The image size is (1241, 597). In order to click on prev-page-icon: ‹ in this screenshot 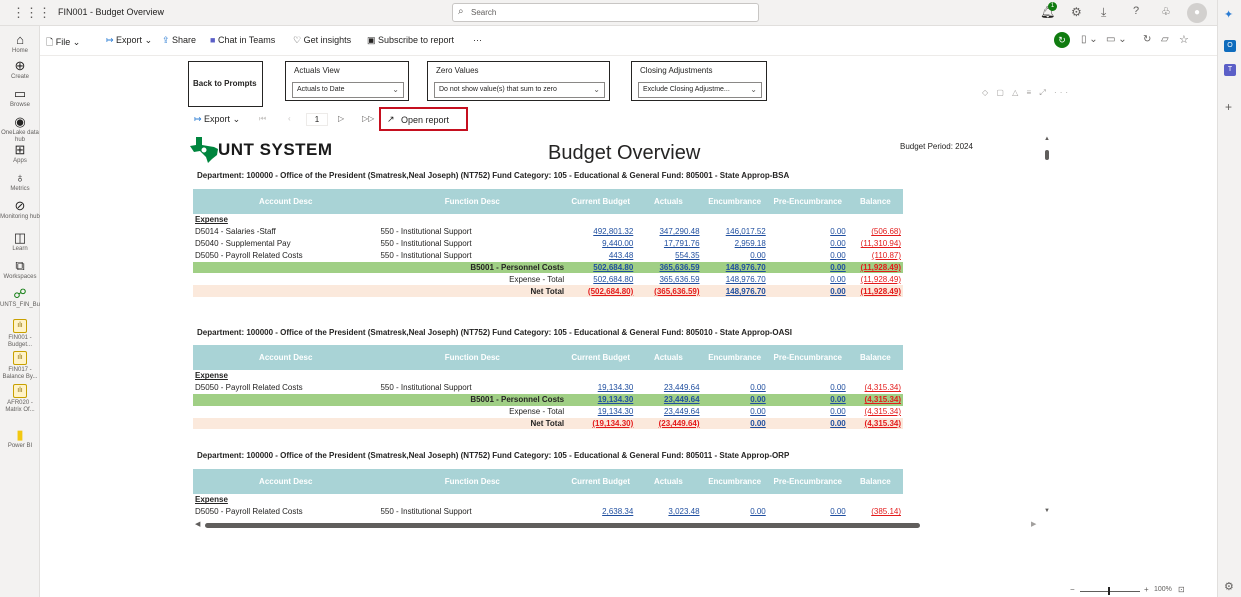, I will do `click(289, 118)`.